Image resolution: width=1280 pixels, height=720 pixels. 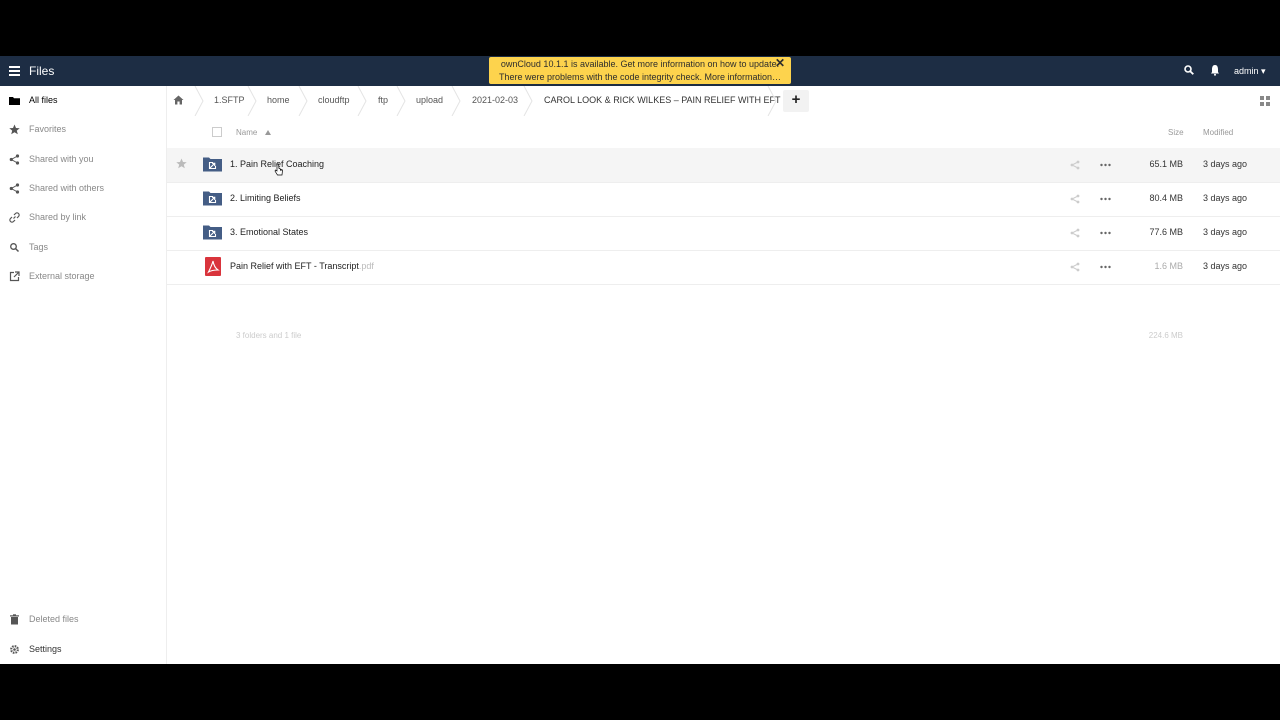 What do you see at coordinates (780, 63) in the screenshot?
I see `close-icon: ✕` at bounding box center [780, 63].